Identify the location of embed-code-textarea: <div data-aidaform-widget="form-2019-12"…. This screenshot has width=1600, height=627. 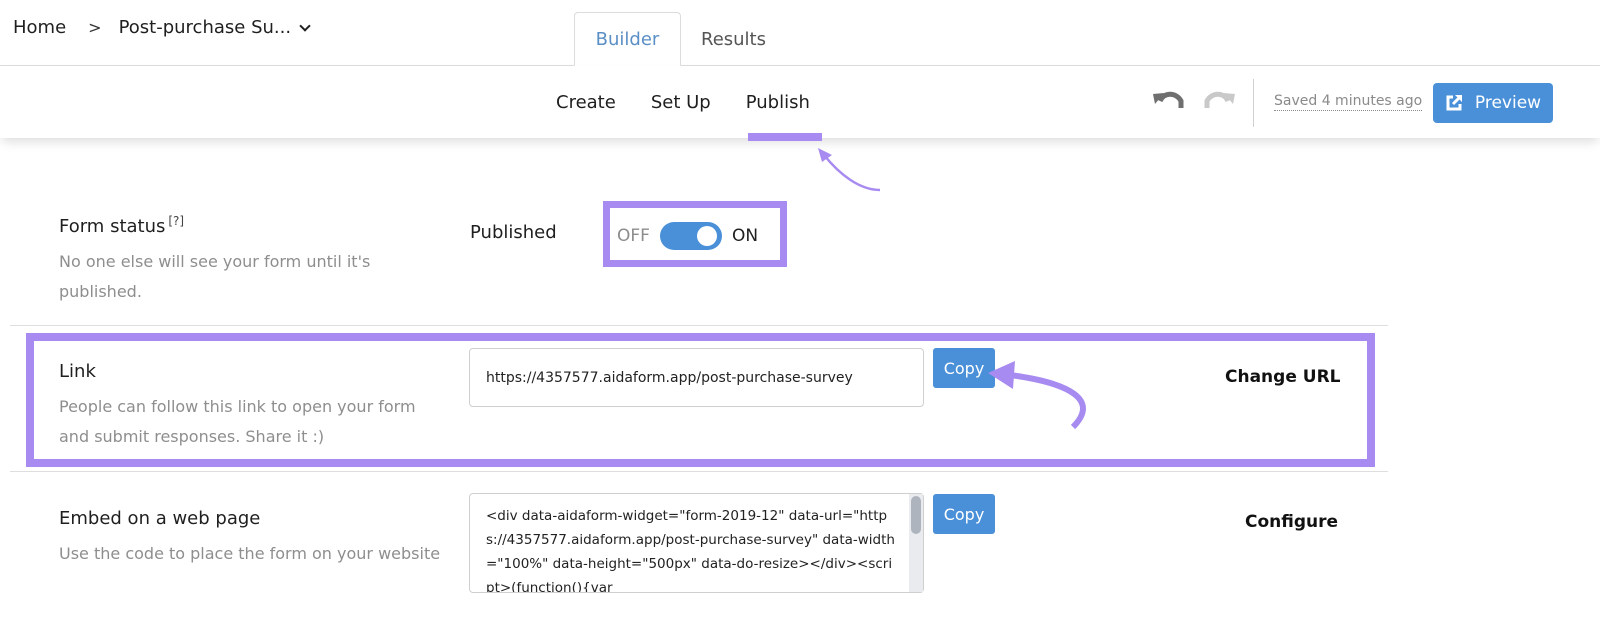
(696, 543).